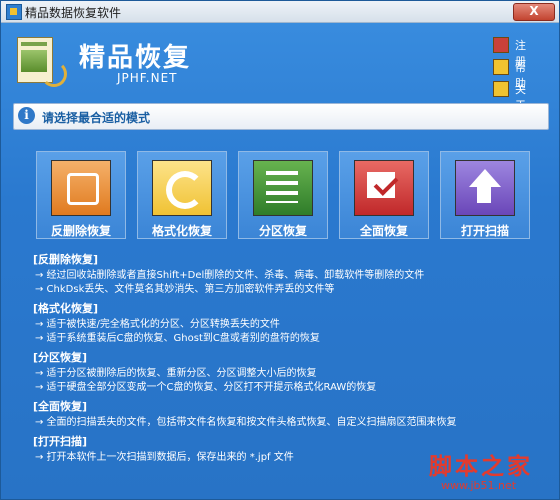 This screenshot has height=500, width=560. Describe the element at coordinates (60, 406) in the screenshot. I see `desc-heading: [全面恢复]` at that location.